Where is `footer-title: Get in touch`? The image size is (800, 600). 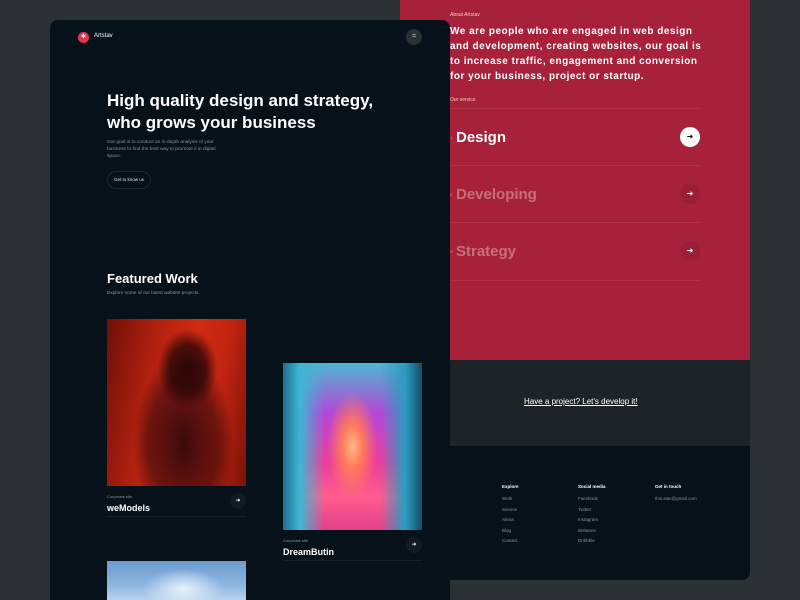 footer-title: Get in touch is located at coordinates (668, 486).